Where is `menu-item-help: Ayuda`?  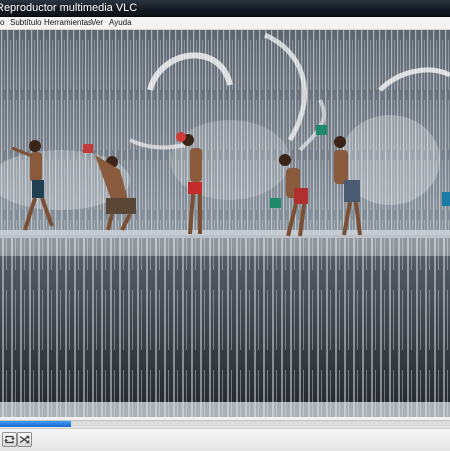 menu-item-help: Ayuda is located at coordinates (120, 23).